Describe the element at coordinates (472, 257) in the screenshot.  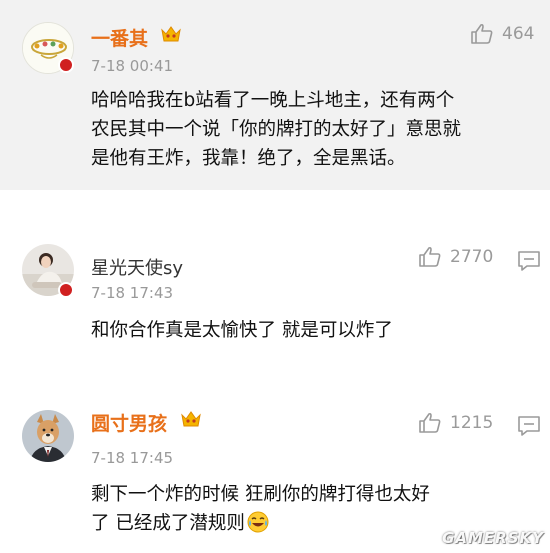
I see `like-count: 2770` at that location.